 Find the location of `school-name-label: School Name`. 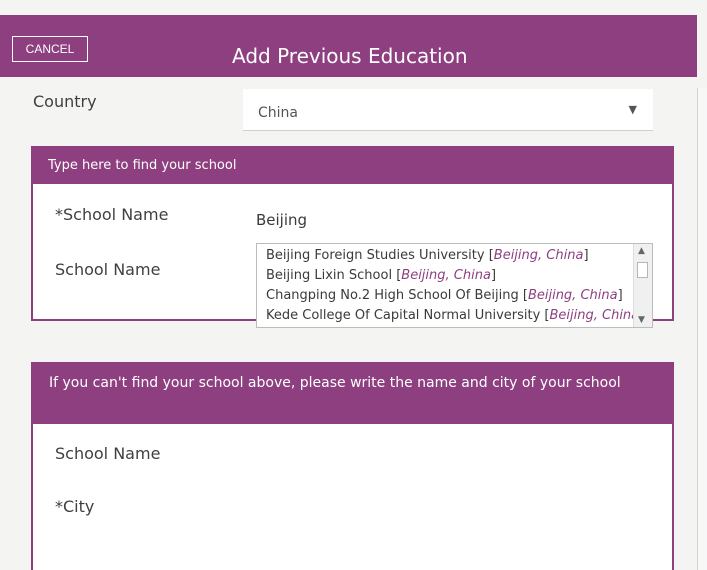

school-name-label: School Name is located at coordinates (108, 269).